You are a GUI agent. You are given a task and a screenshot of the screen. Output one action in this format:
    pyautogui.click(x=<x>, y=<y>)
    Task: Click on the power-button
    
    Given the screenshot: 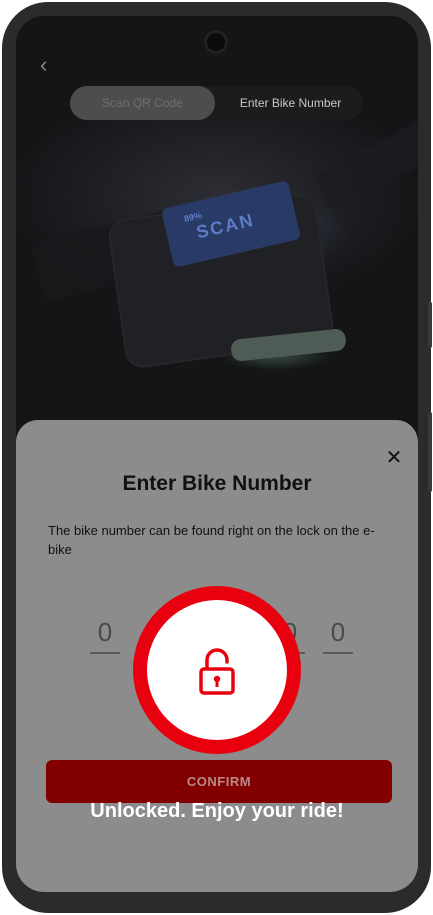 What is the action you would take?
    pyautogui.click(x=430, y=452)
    